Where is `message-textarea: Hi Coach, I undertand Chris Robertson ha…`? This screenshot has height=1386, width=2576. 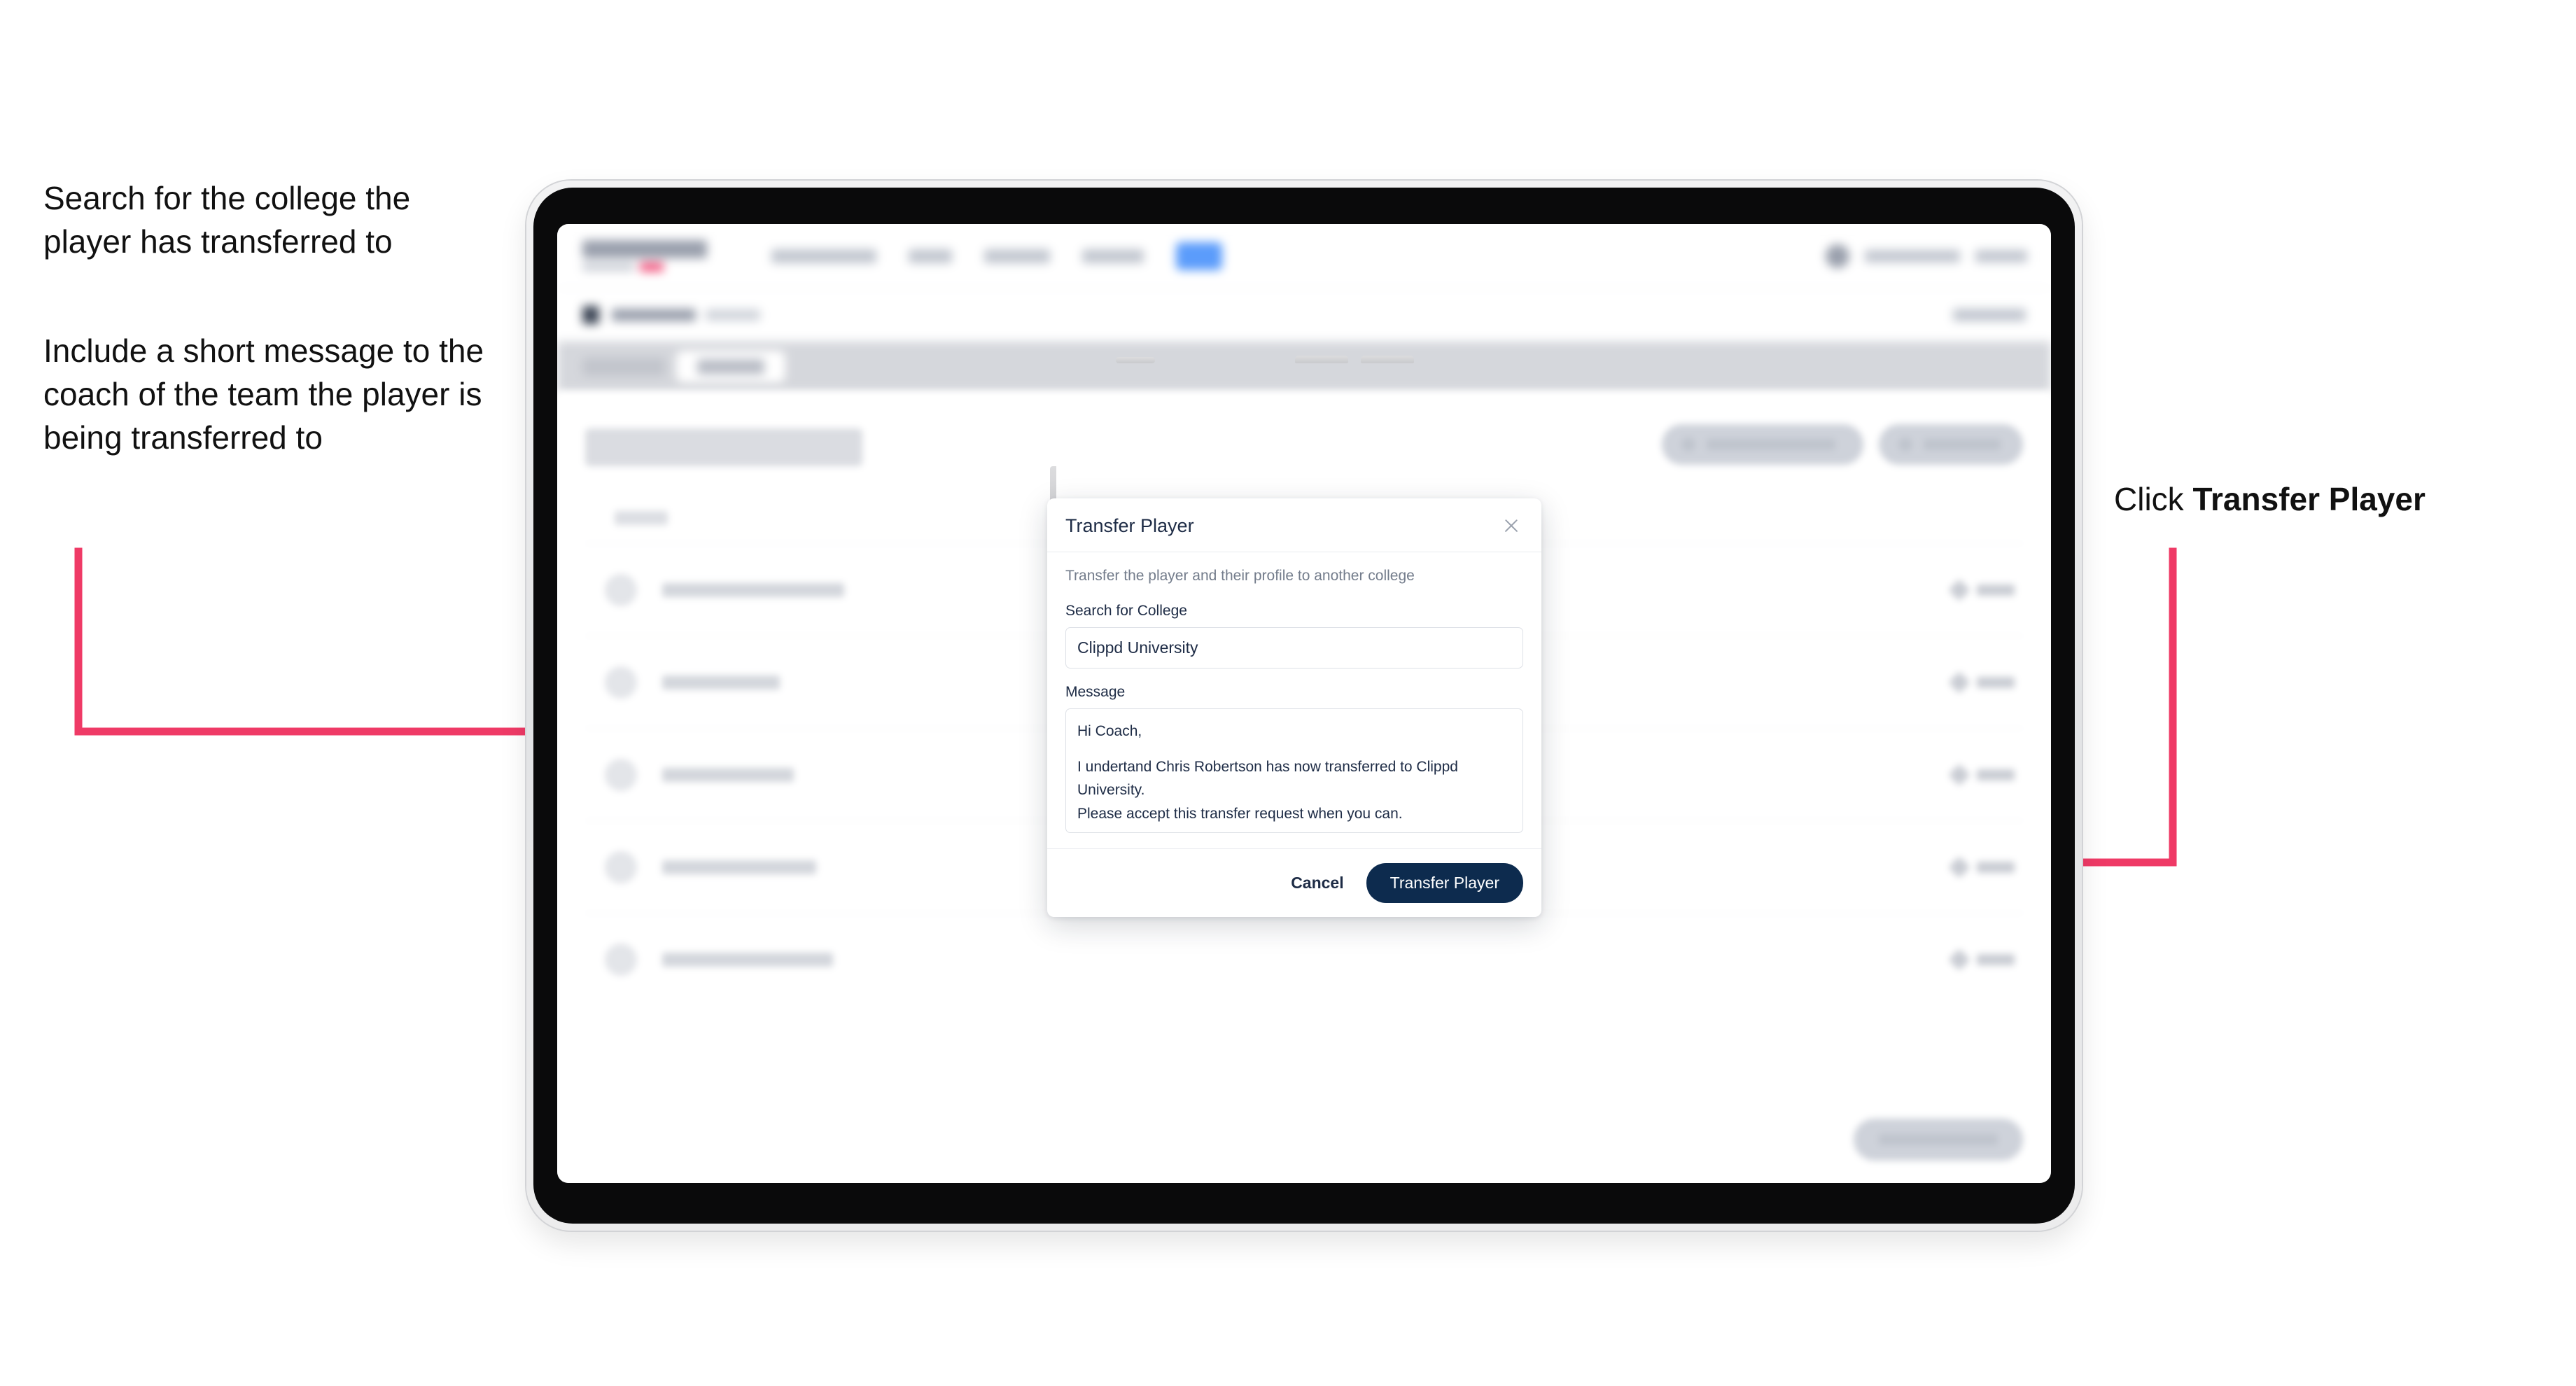
message-textarea: Hi Coach, I undertand Chris Robertson ha… is located at coordinates (1294, 770).